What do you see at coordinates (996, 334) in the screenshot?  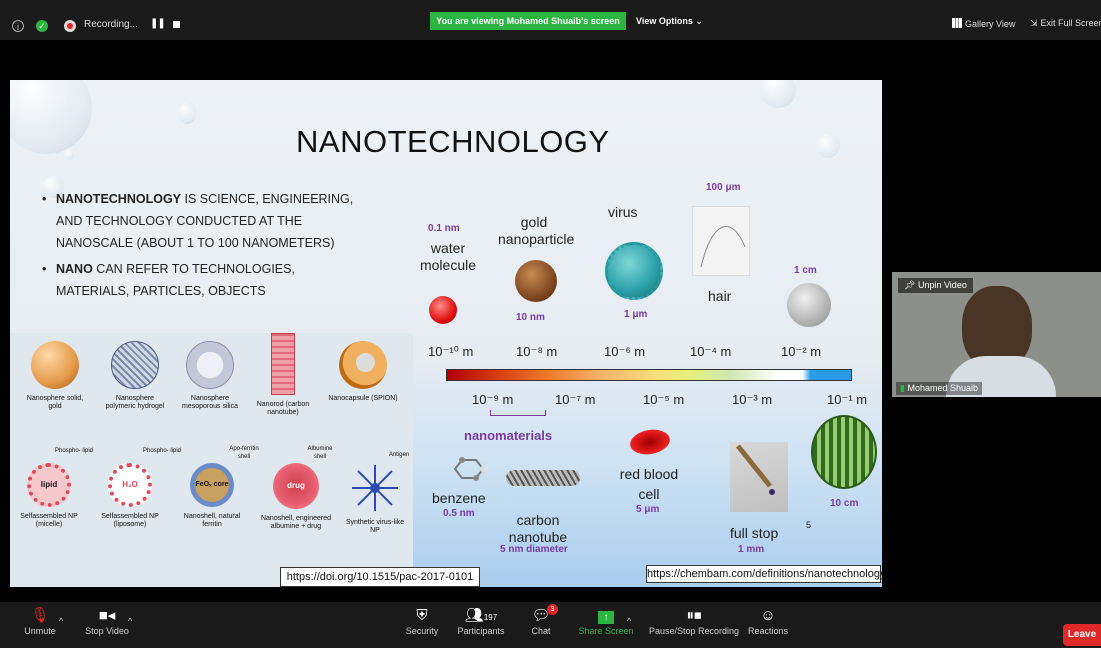 I see `participant-video-tile: 📌︎ Unpin Video ▮ Mohamed Shuaib` at bounding box center [996, 334].